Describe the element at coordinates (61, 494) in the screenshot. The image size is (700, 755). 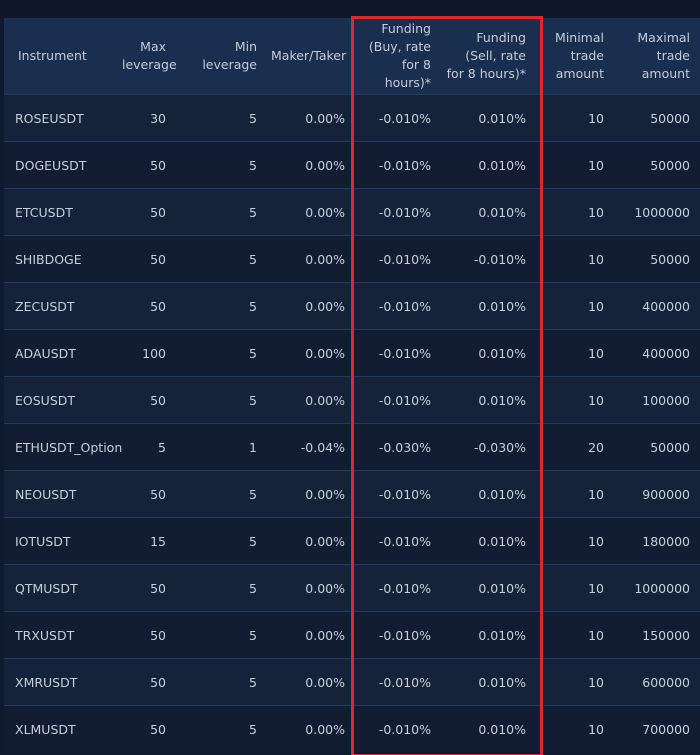
I see `instrument-cell: NEOUSDT` at that location.